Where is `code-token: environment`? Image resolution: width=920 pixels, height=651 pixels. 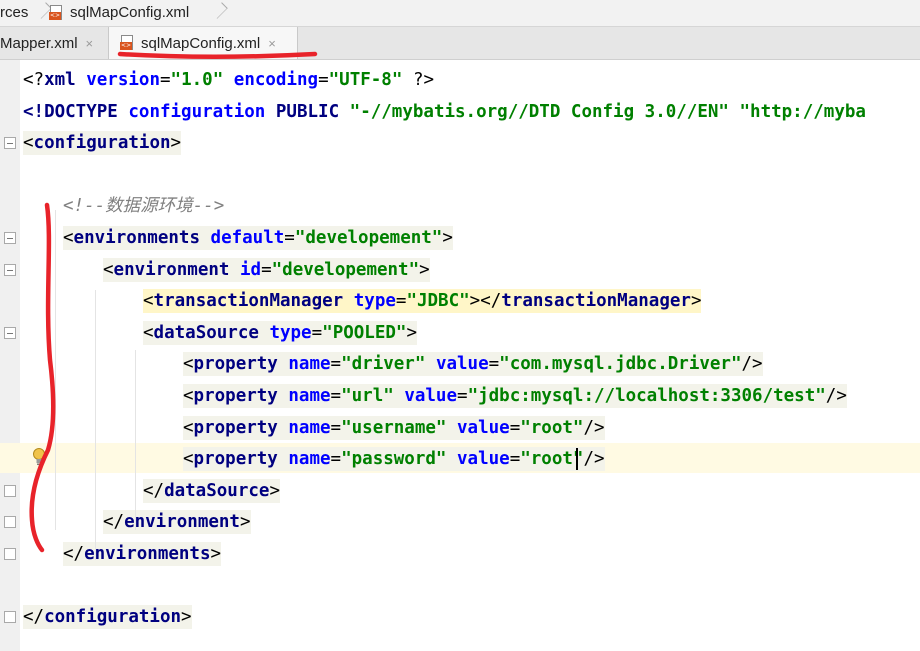 code-token: environment is located at coordinates (171, 269).